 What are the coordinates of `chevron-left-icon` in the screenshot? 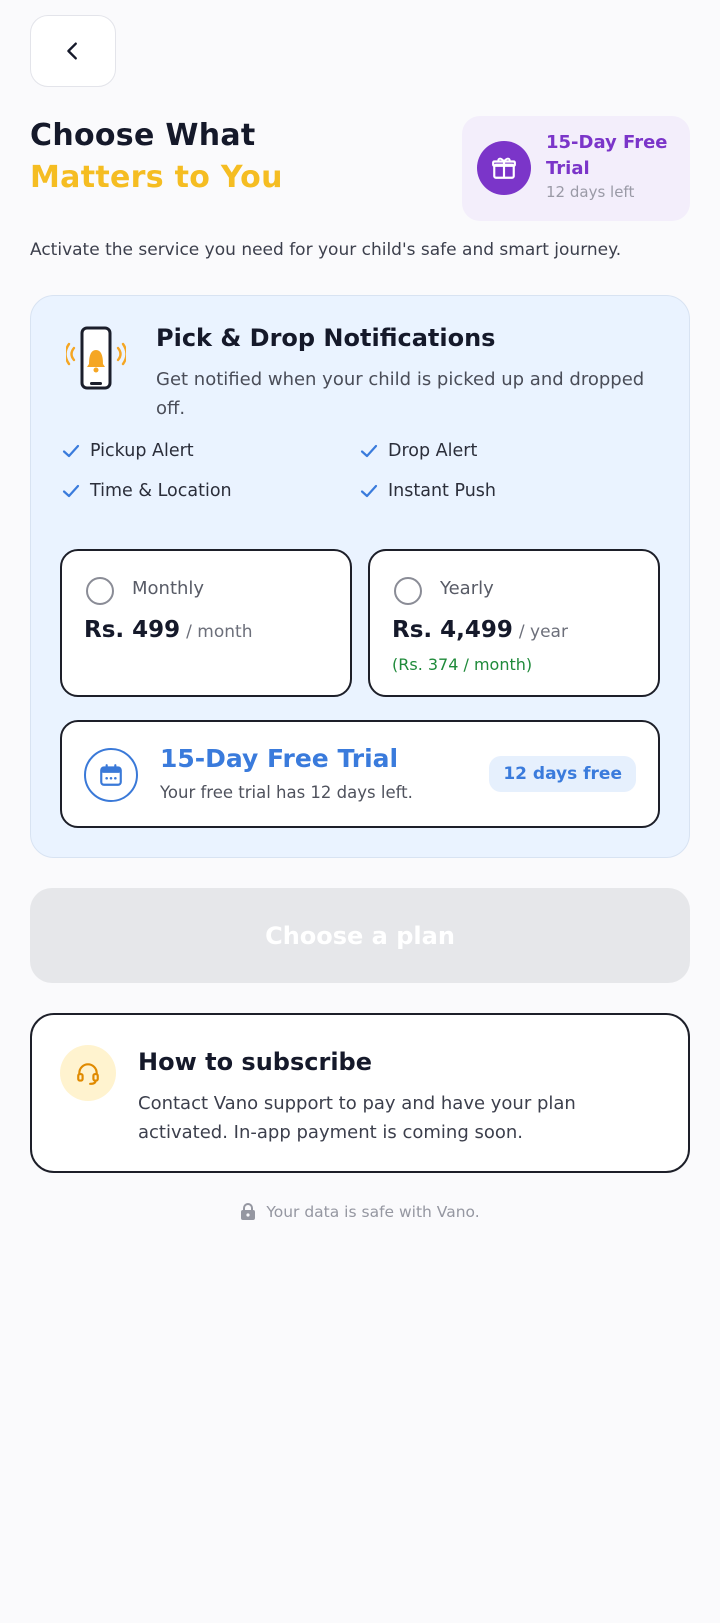 It's located at (72, 51).